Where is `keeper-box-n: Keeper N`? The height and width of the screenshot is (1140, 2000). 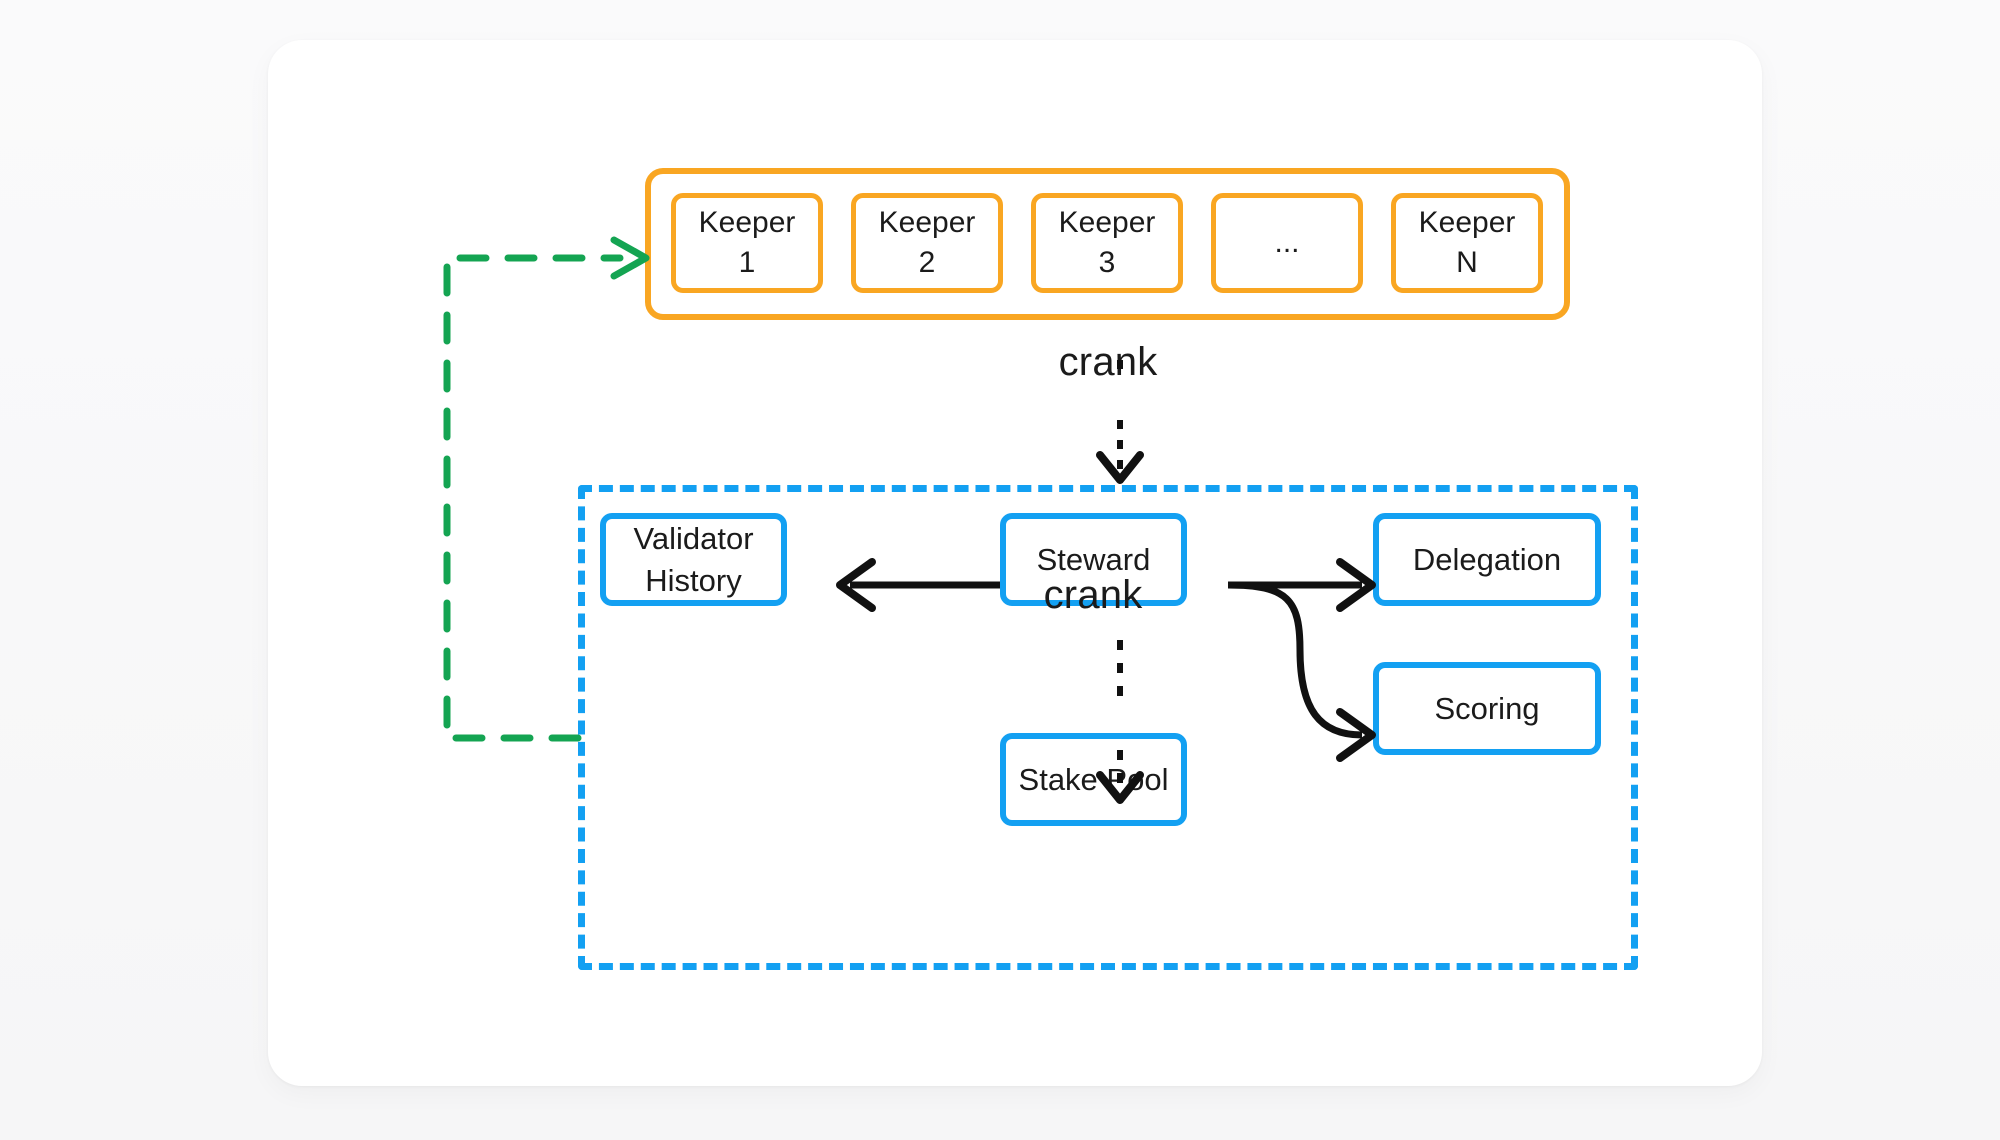
keeper-box-n: Keeper N is located at coordinates (1467, 243).